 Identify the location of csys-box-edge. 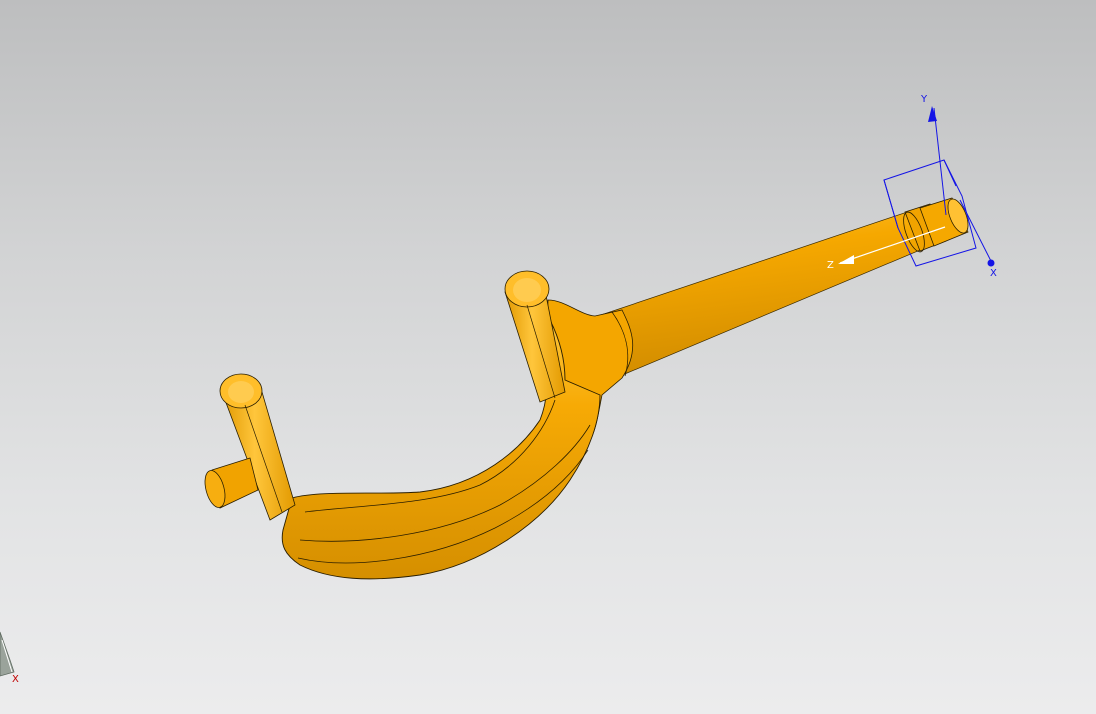
(950, 173).